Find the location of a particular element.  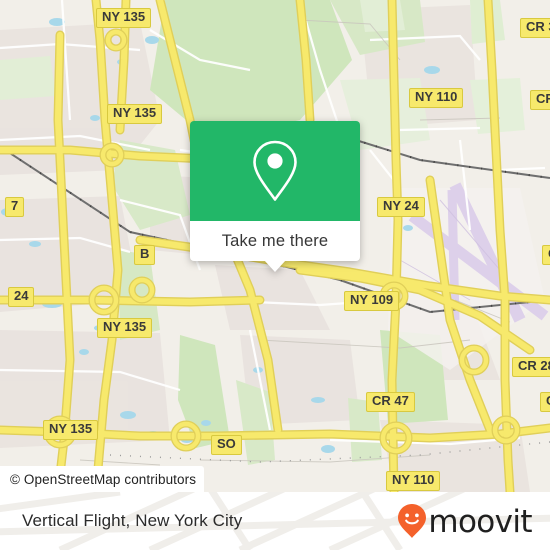

highway-shield: 7 is located at coordinates (15, 207).